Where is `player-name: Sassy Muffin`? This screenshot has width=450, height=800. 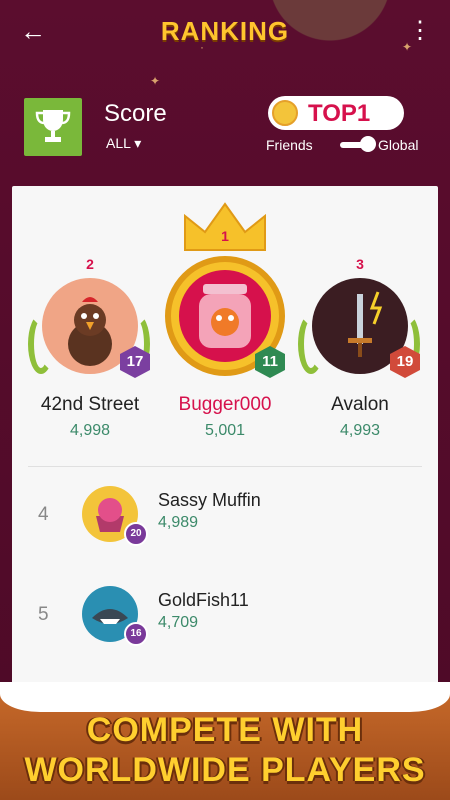 player-name: Sassy Muffin is located at coordinates (209, 500).